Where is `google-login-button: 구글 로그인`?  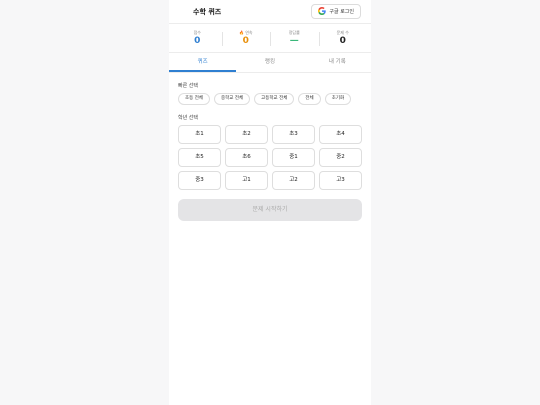 google-login-button: 구글 로그인 is located at coordinates (336, 11).